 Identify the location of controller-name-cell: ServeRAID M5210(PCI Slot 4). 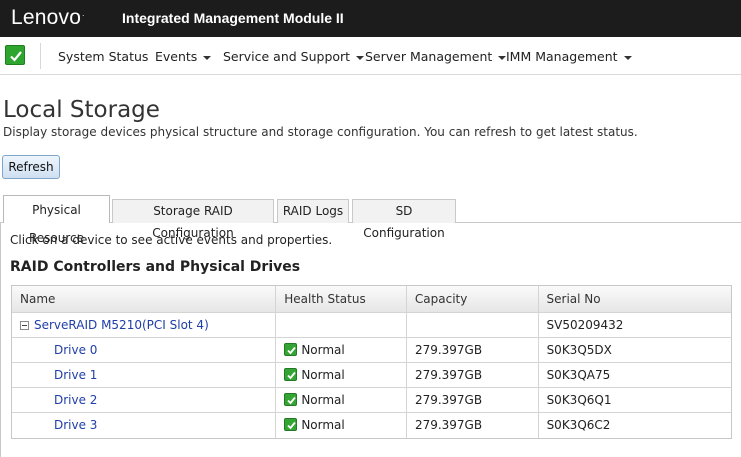
(144, 325).